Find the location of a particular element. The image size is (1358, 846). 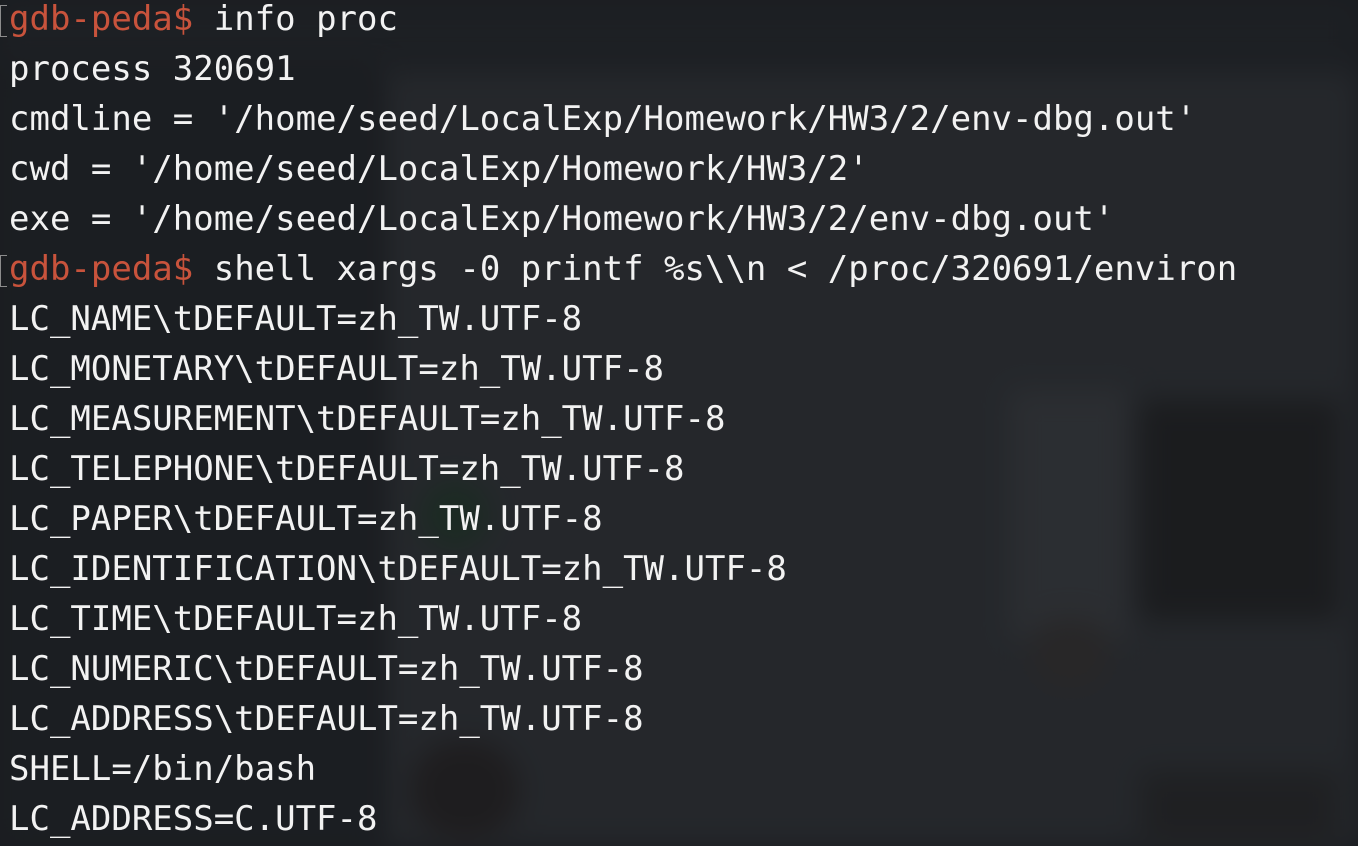

terminal-line: process 320691 is located at coordinates (152, 69).